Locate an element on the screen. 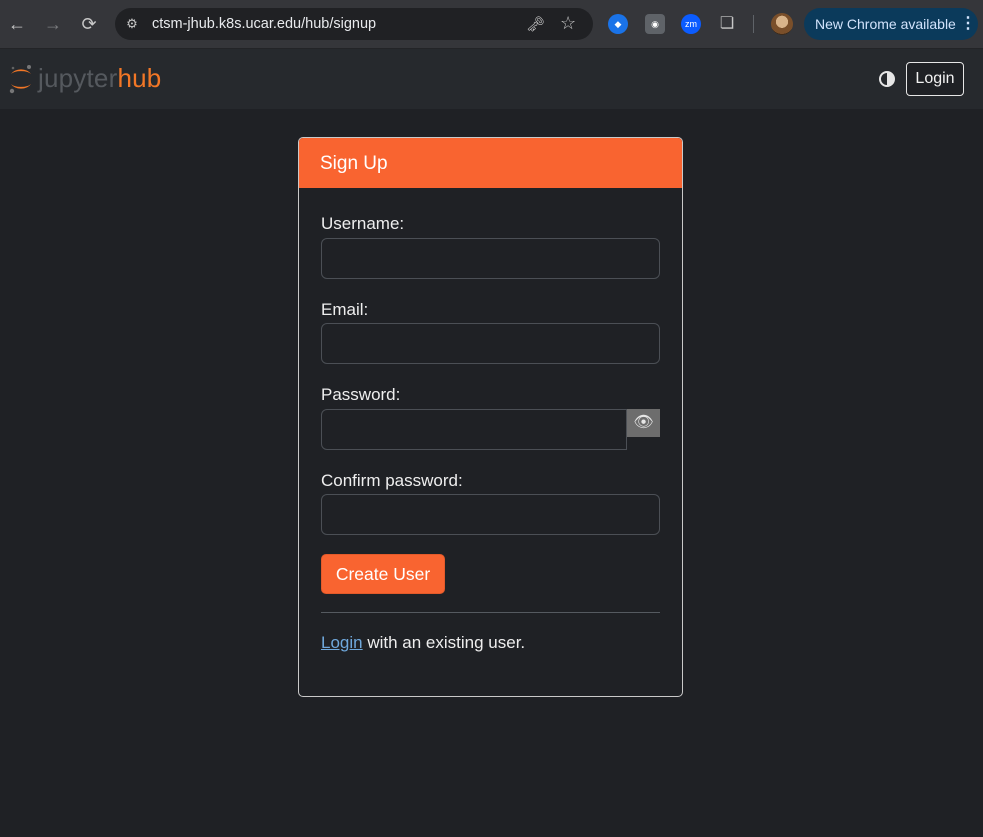  profile-avatar is located at coordinates (782, 24).